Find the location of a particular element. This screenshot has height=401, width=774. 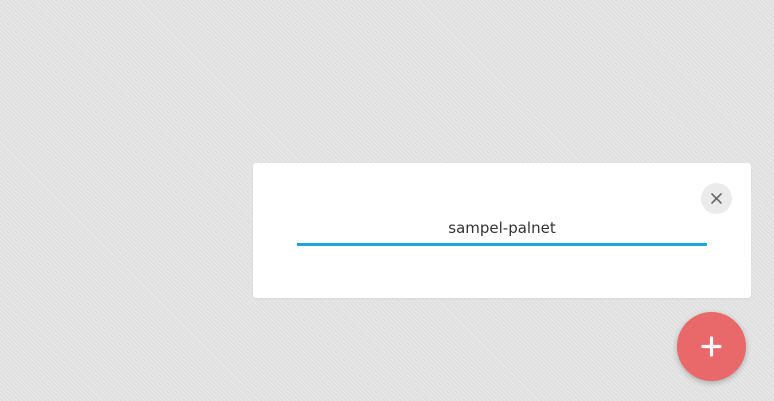

close-icon is located at coordinates (716, 198).